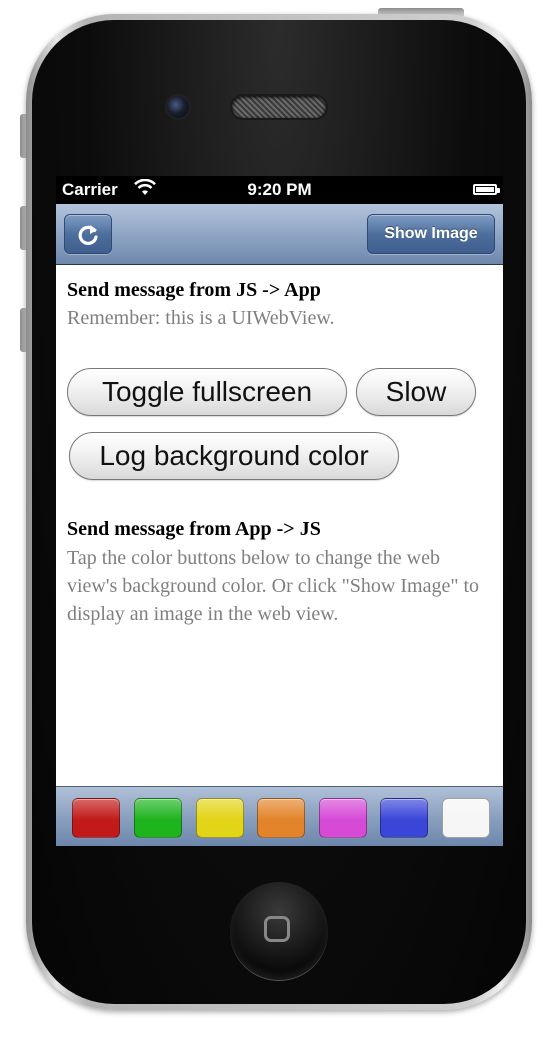  I want to click on earpiece-speaker, so click(279, 107).